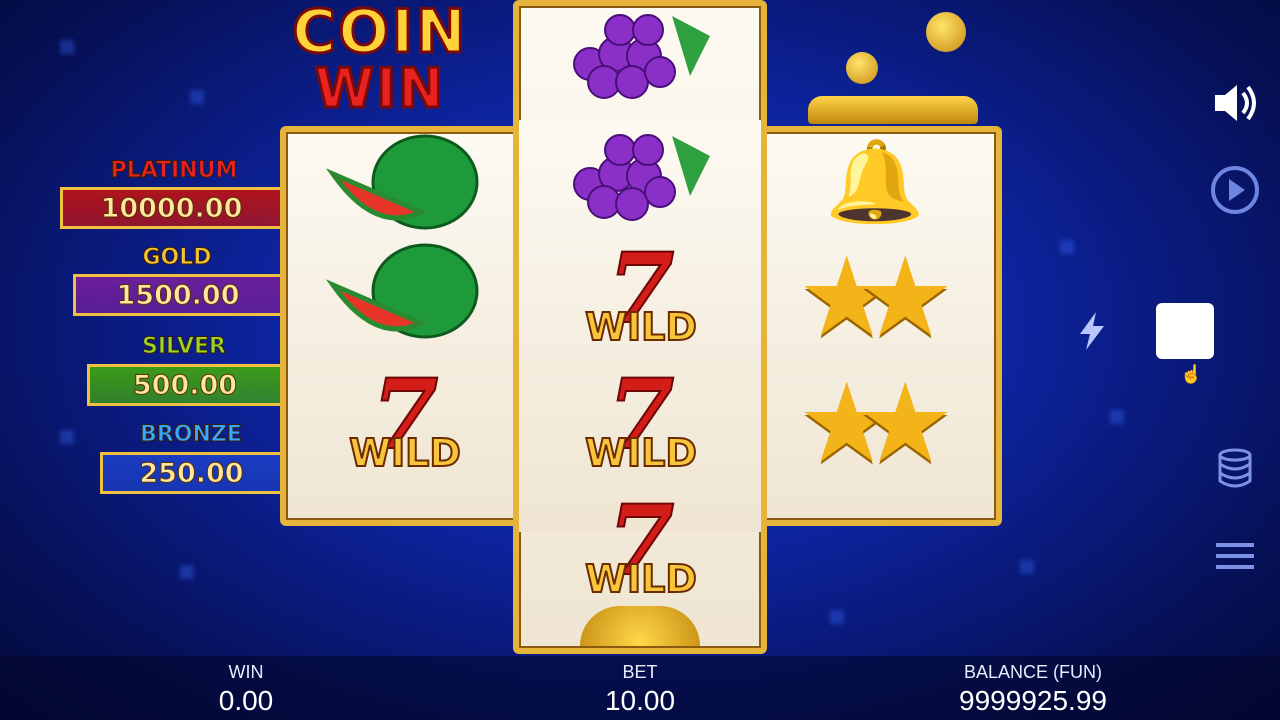 This screenshot has height=720, width=1280. What do you see at coordinates (174, 171) in the screenshot?
I see `jackpot-platinum-label: PLATINUM` at bounding box center [174, 171].